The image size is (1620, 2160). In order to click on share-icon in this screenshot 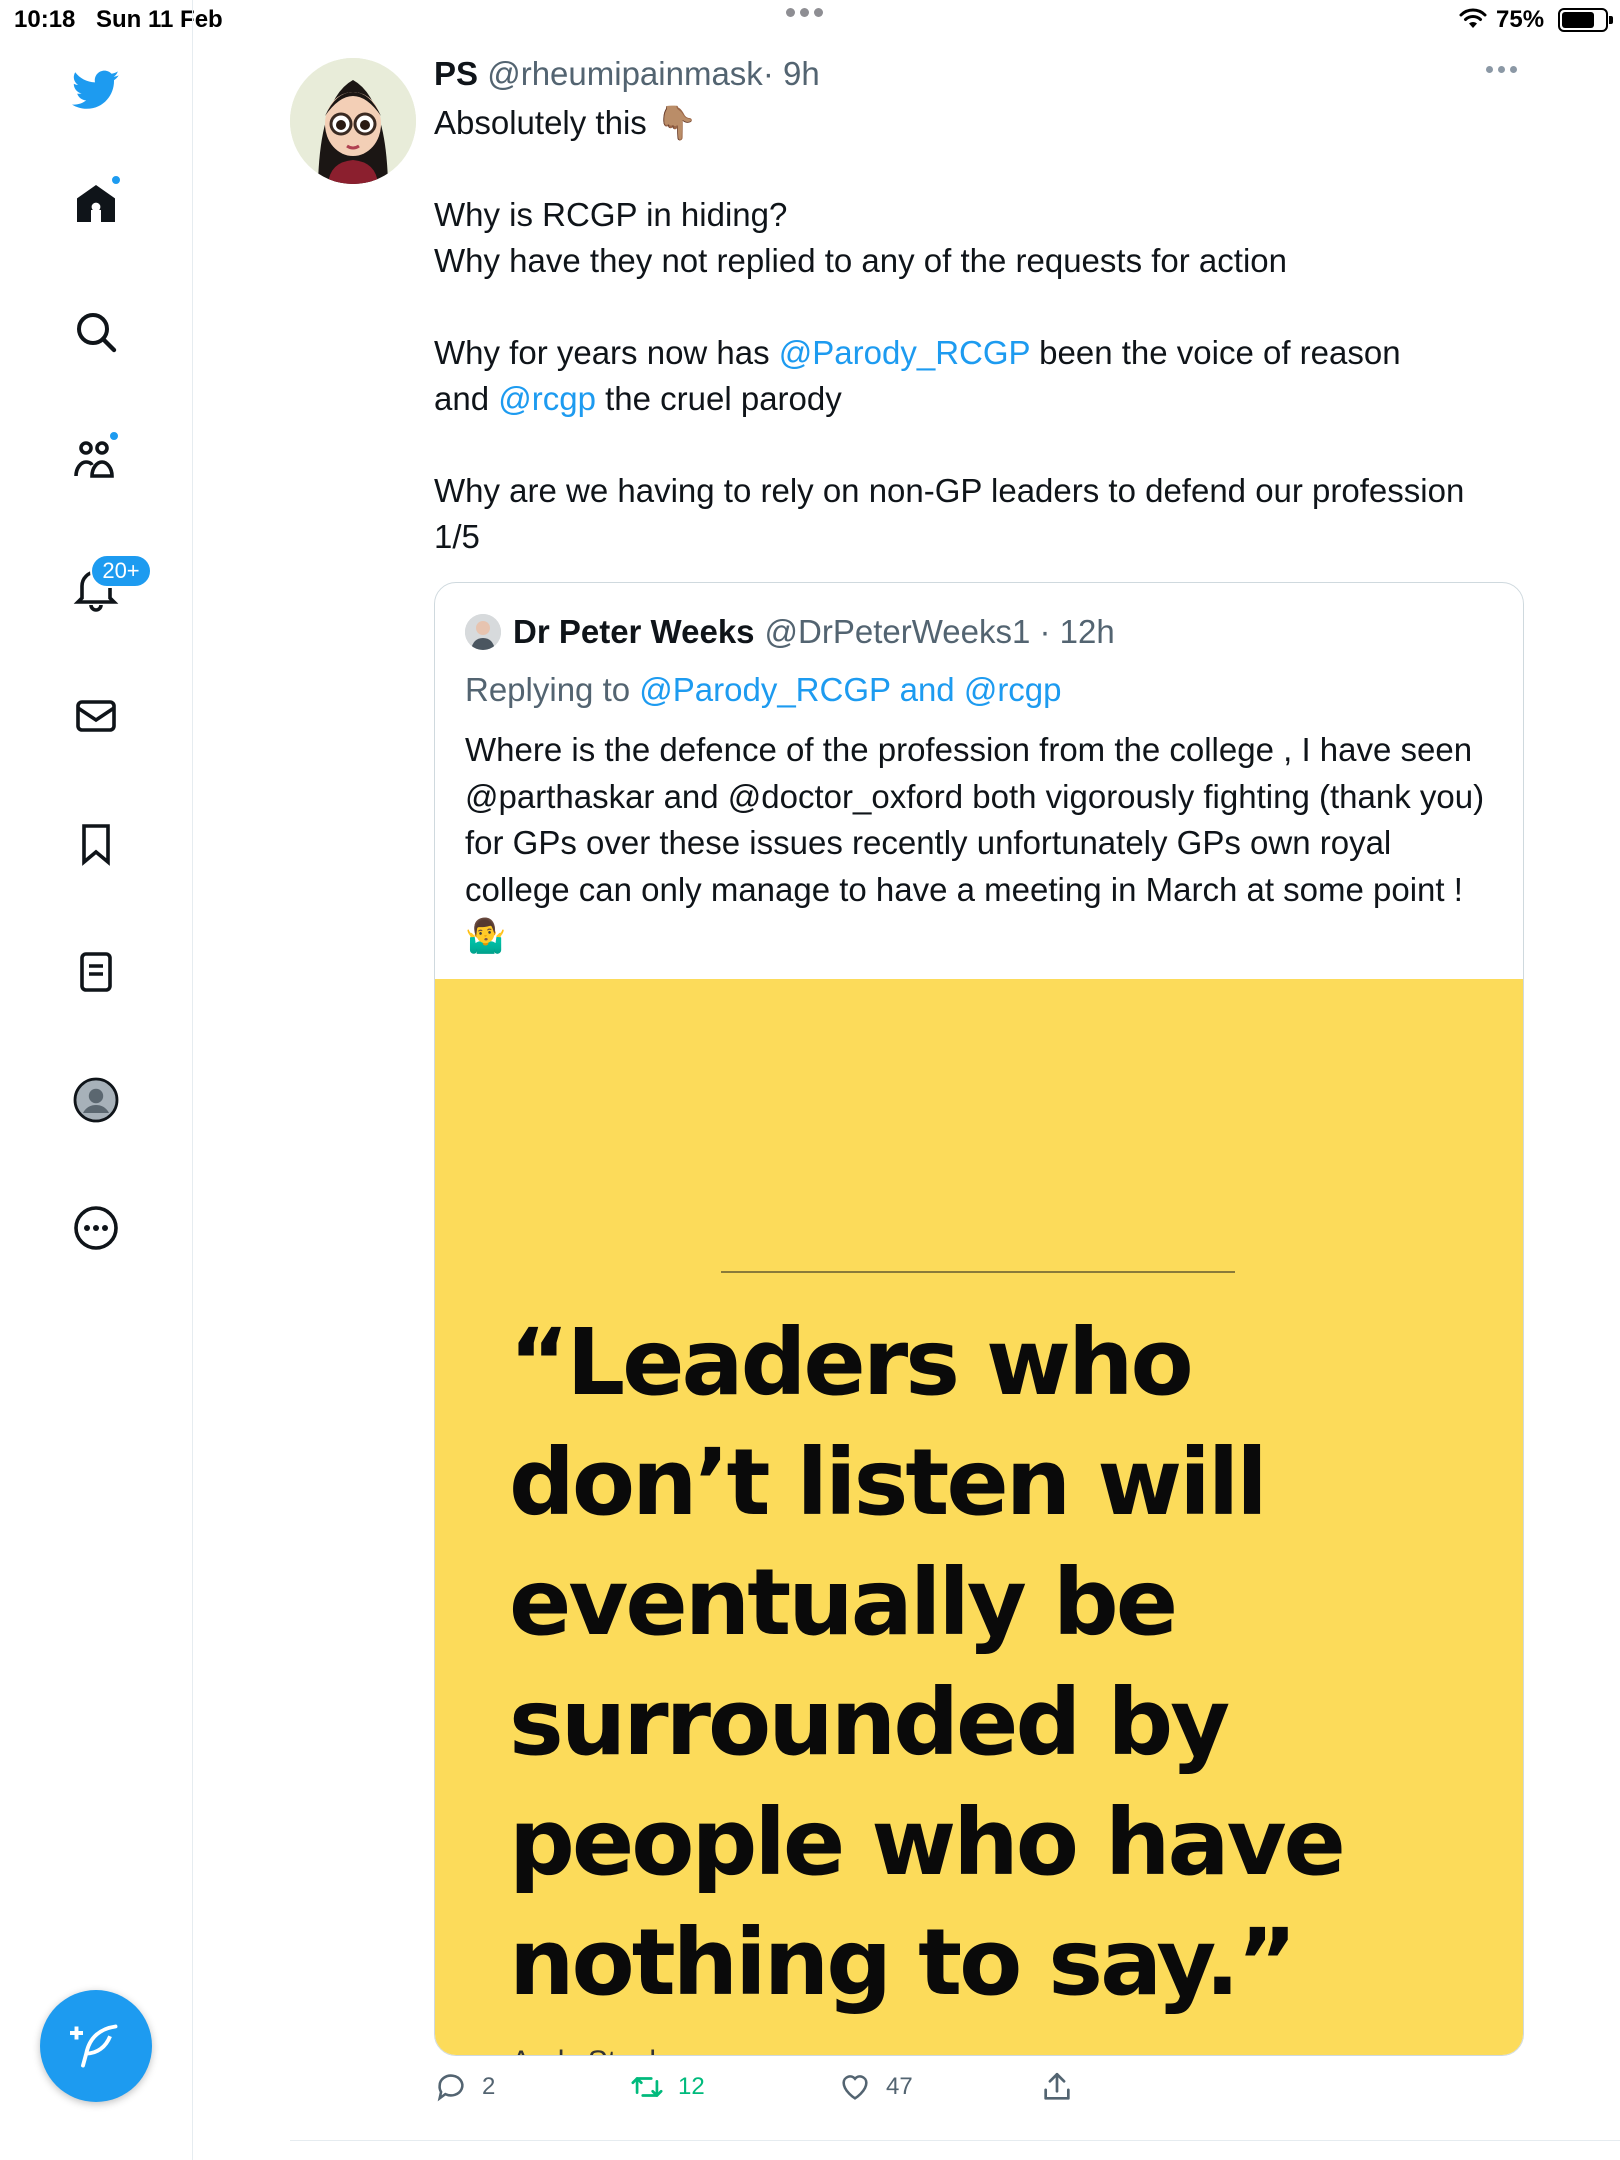, I will do `click(1057, 2086)`.